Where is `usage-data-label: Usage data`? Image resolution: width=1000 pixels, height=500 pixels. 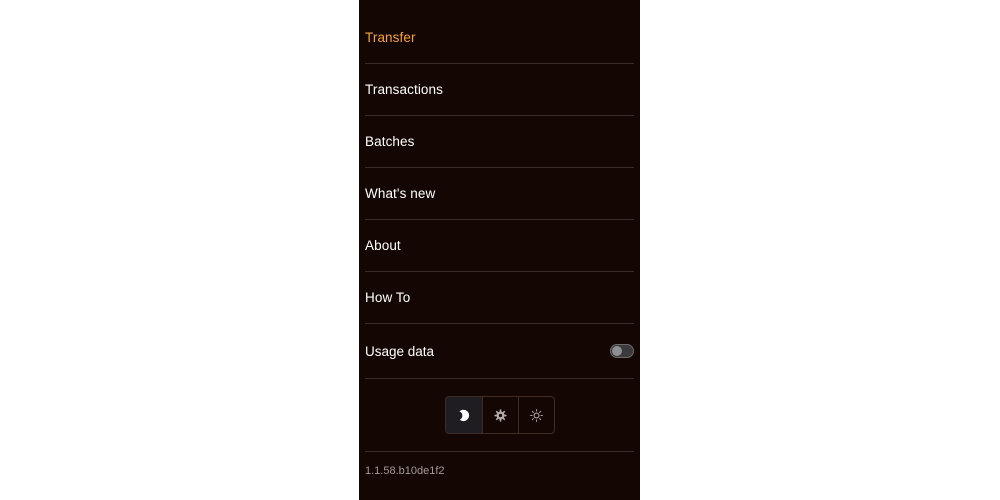 usage-data-label: Usage data is located at coordinates (400, 351).